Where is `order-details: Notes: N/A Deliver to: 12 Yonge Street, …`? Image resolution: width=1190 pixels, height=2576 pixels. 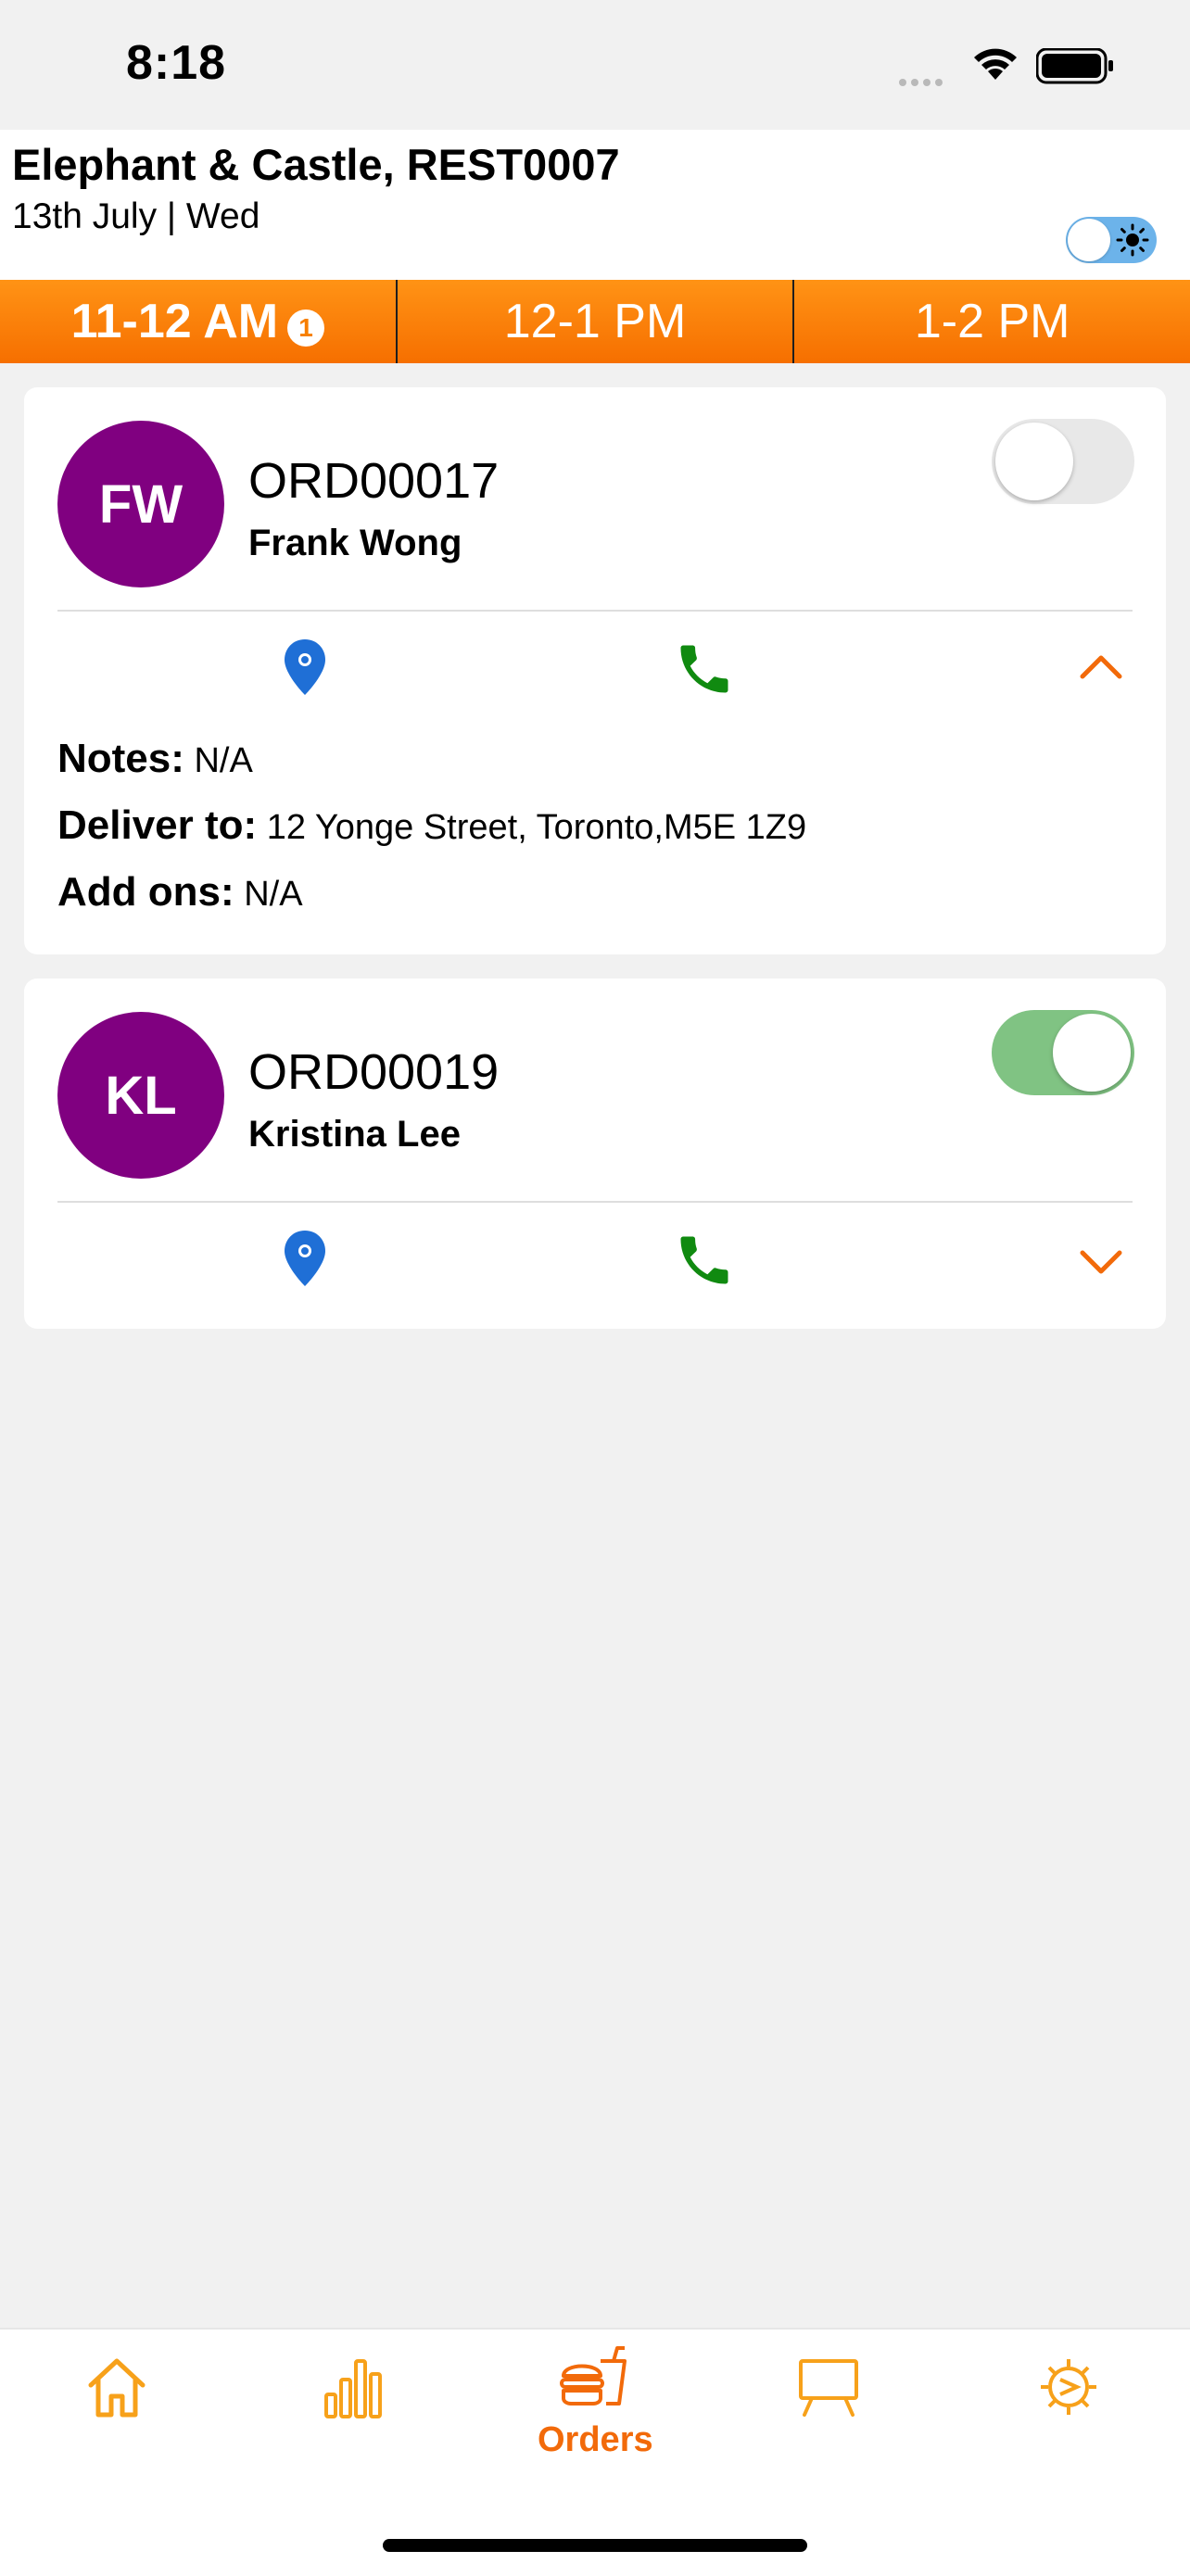 order-details: Notes: N/A Deliver to: 12 Yonge Street, … is located at coordinates (431, 826).